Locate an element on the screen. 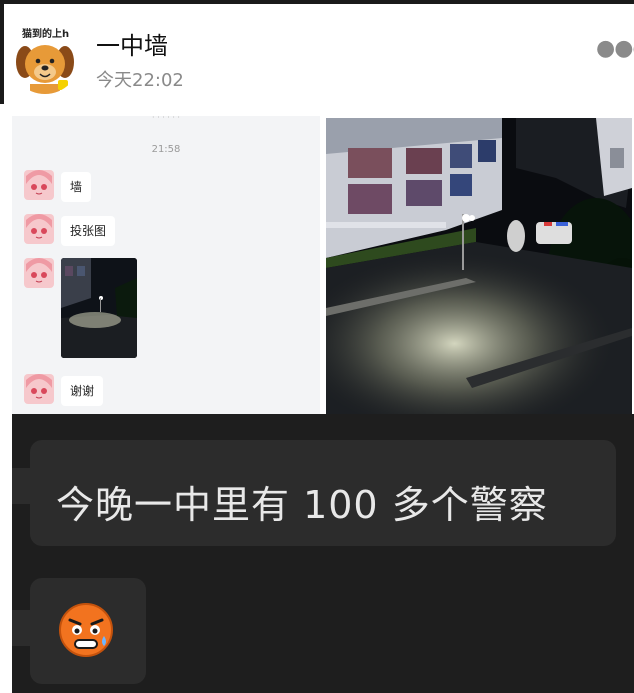 The width and height of the screenshot is (634, 693). chat-message-bubble: 谢谢 is located at coordinates (82, 391).